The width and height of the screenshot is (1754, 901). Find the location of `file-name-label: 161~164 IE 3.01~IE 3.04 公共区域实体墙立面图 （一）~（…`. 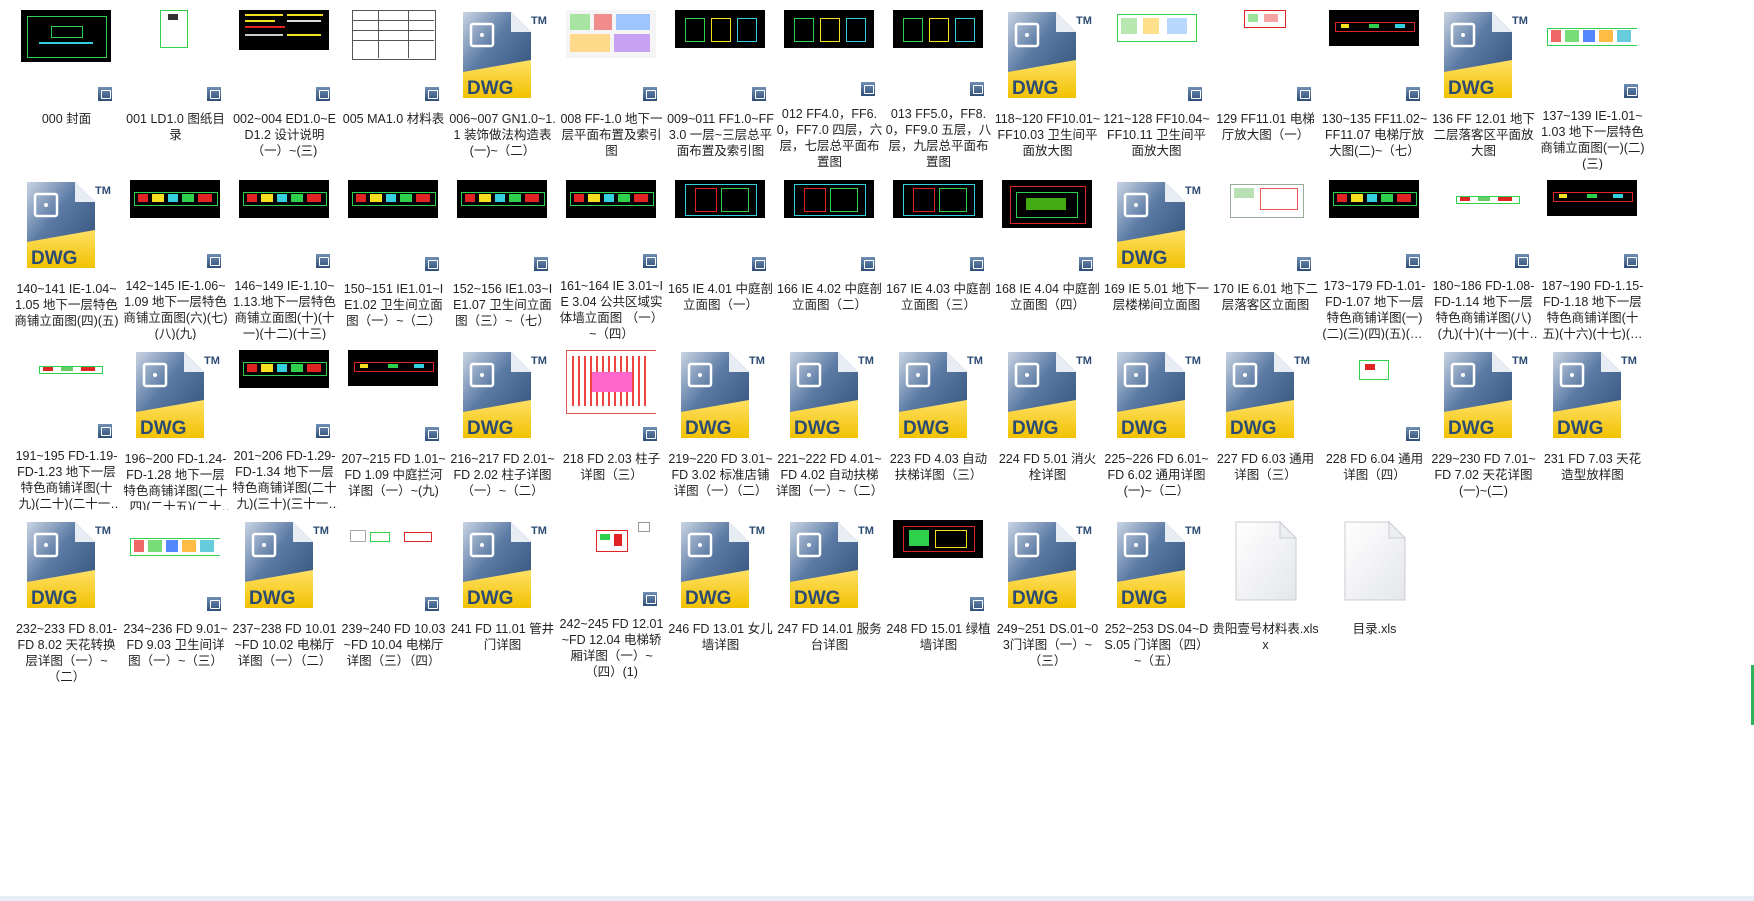

file-name-label: 161~164 IE 3.01~IE 3.04 公共区域实体墙立面图 （一）~（… is located at coordinates (611, 309).